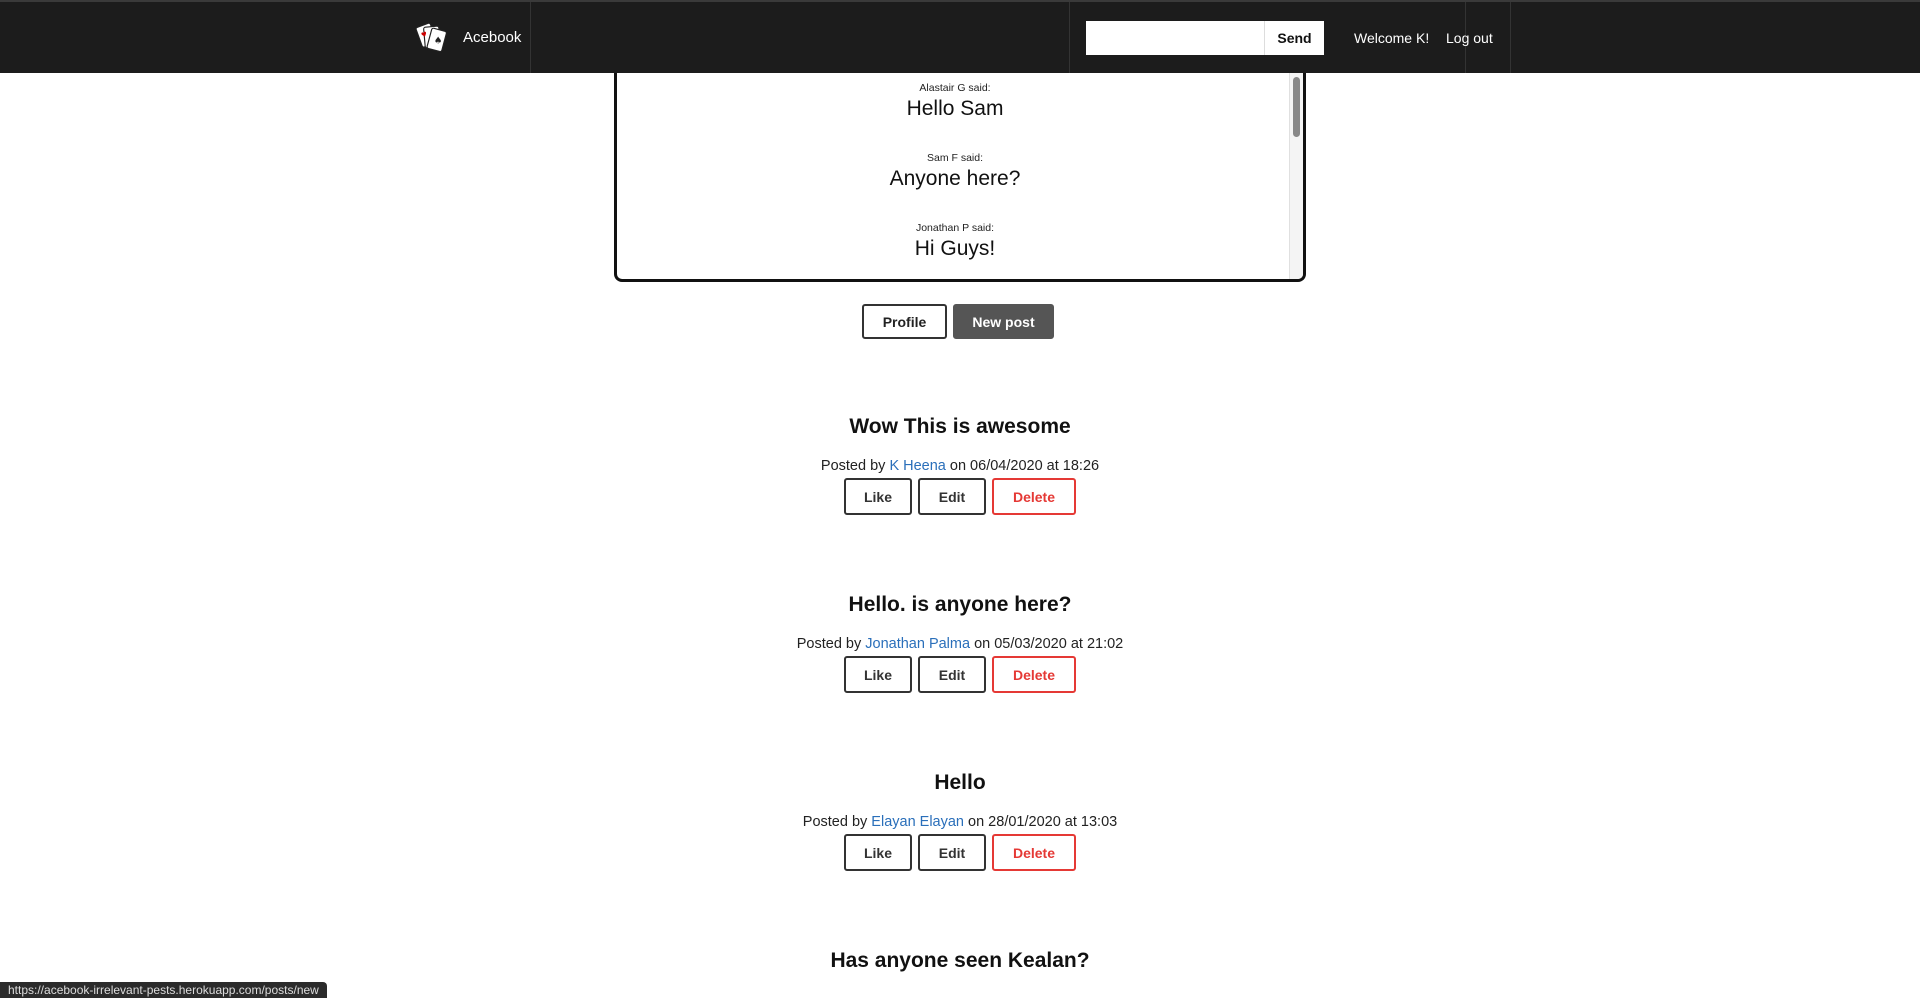 This screenshot has width=1920, height=998. I want to click on chat-scrollbar, so click(1296, 176).